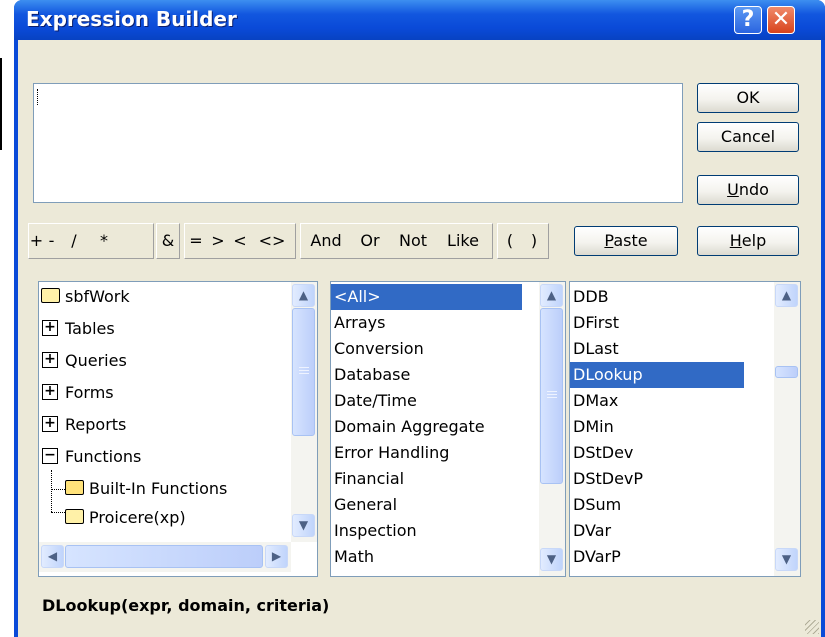  Describe the element at coordinates (196, 241) in the screenshot. I see `equals-operator-button: =` at that location.